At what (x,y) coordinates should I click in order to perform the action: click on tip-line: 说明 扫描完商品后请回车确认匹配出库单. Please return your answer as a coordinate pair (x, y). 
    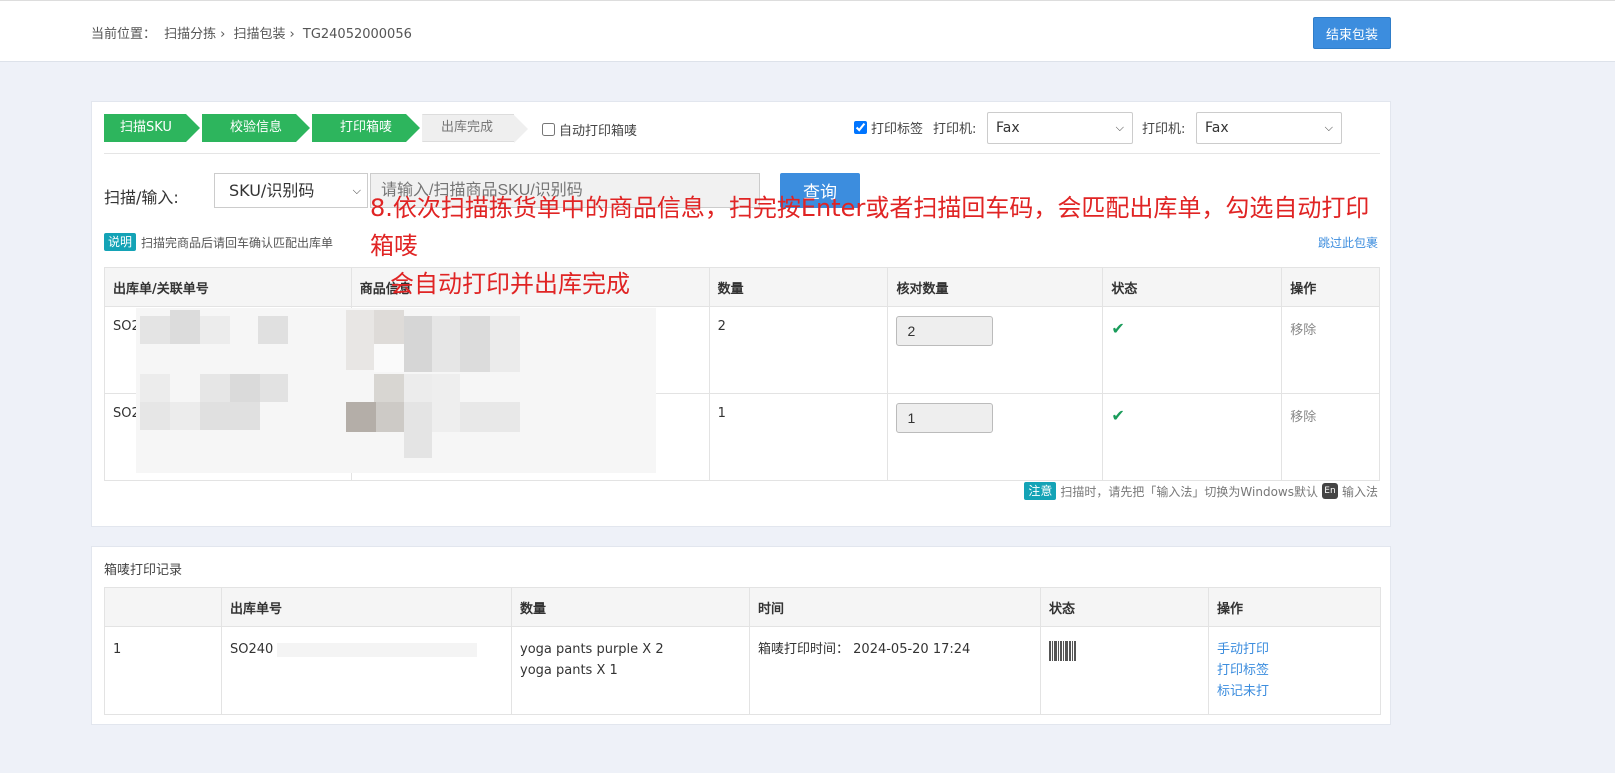
    Looking at the image, I should click on (218, 242).